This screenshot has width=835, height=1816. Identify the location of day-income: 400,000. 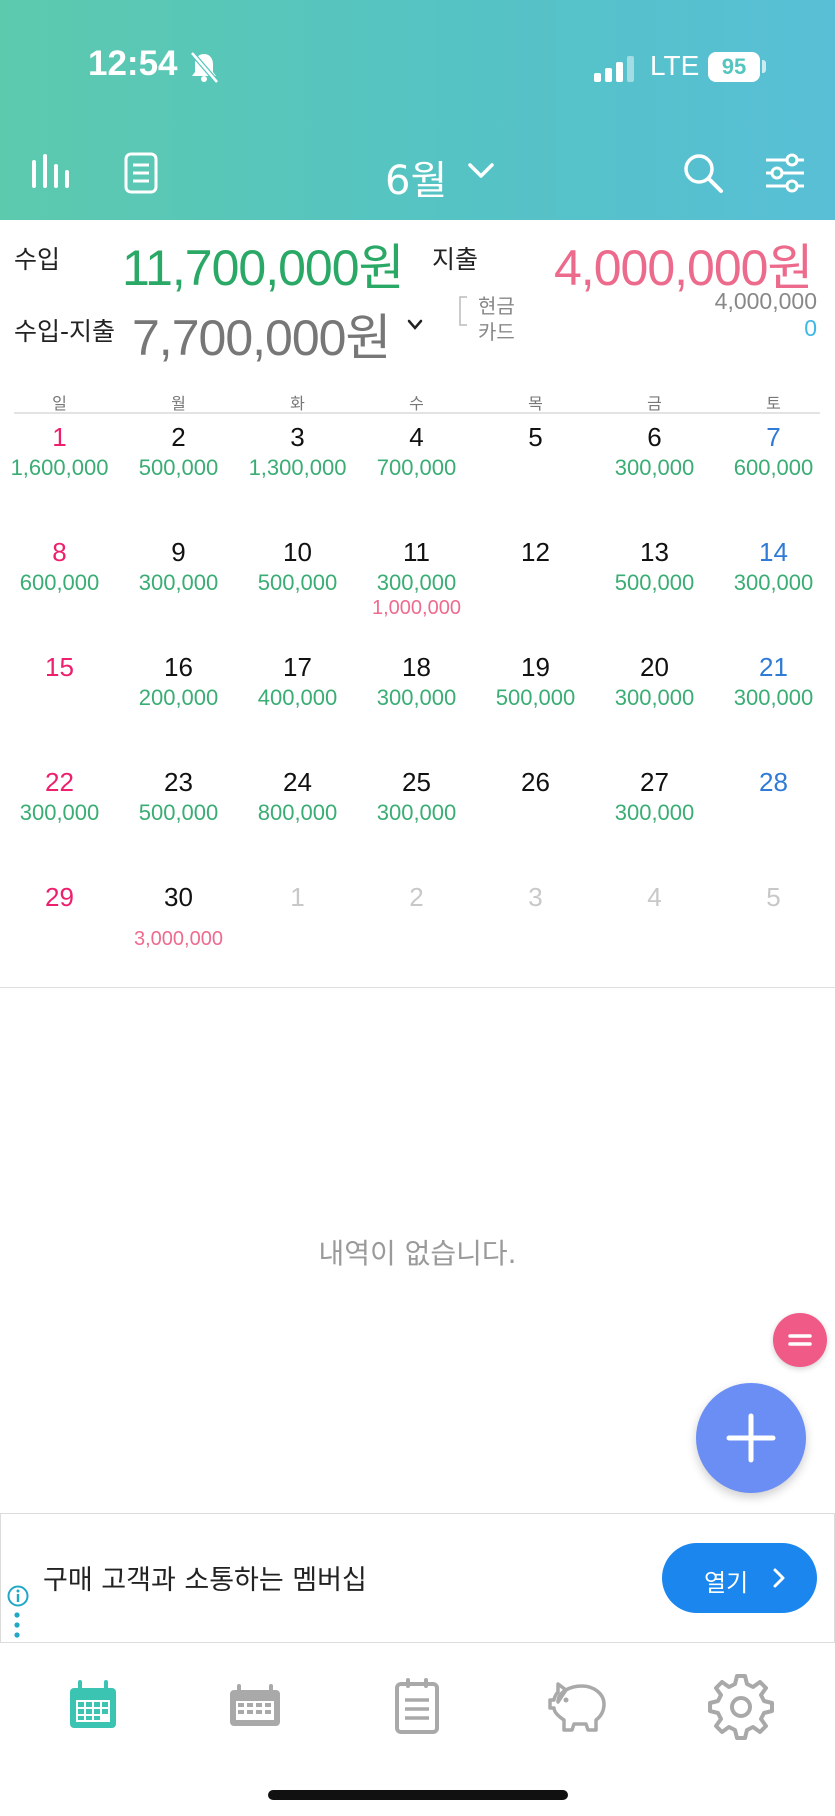
(297, 697).